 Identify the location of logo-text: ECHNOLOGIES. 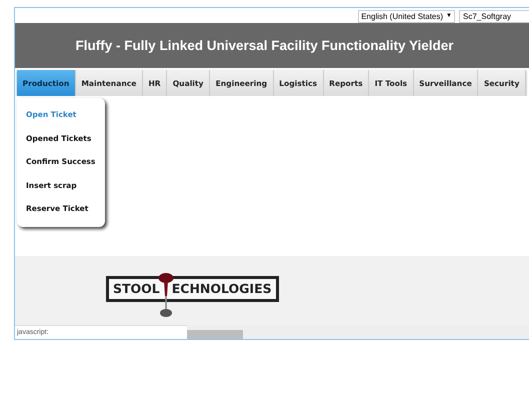
(222, 288).